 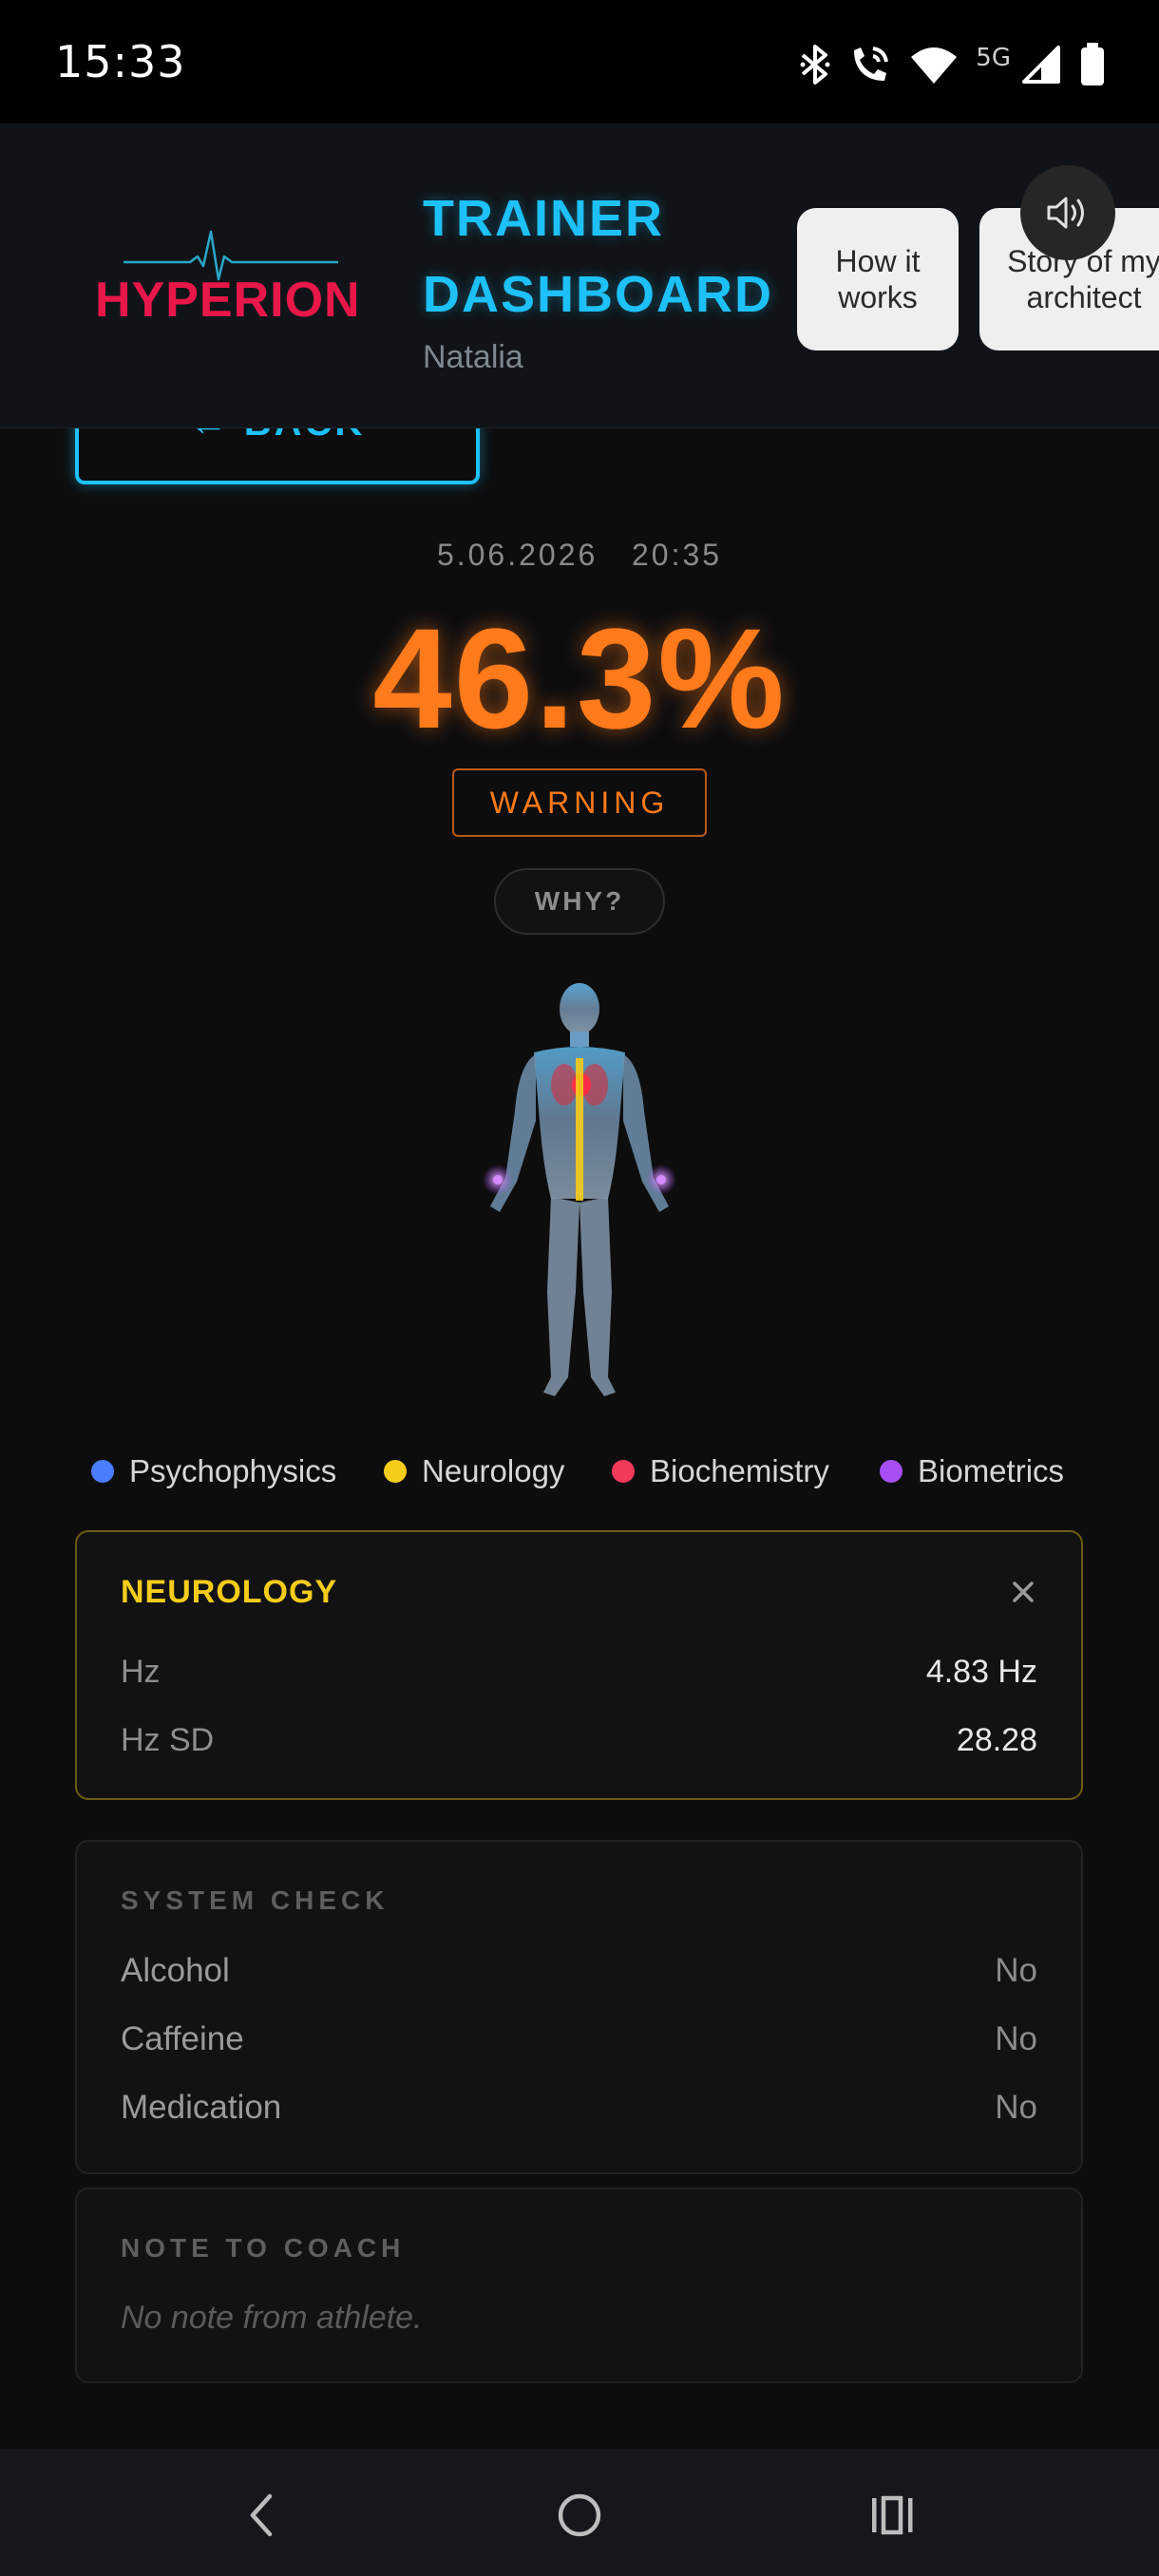 What do you see at coordinates (598, 256) in the screenshot?
I see `page-title: TRAINER DASHBOARD` at bounding box center [598, 256].